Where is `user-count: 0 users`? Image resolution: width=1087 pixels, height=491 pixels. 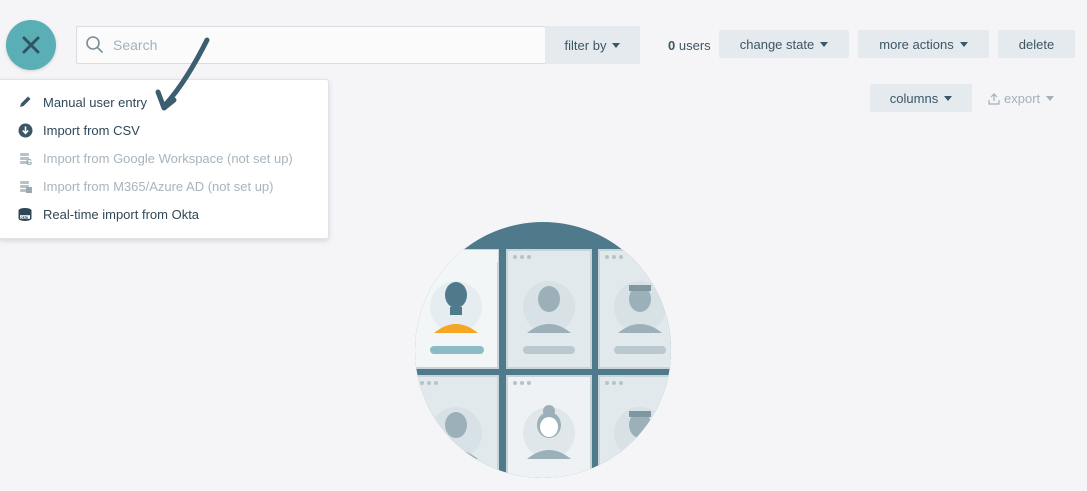
user-count: 0 users is located at coordinates (689, 45).